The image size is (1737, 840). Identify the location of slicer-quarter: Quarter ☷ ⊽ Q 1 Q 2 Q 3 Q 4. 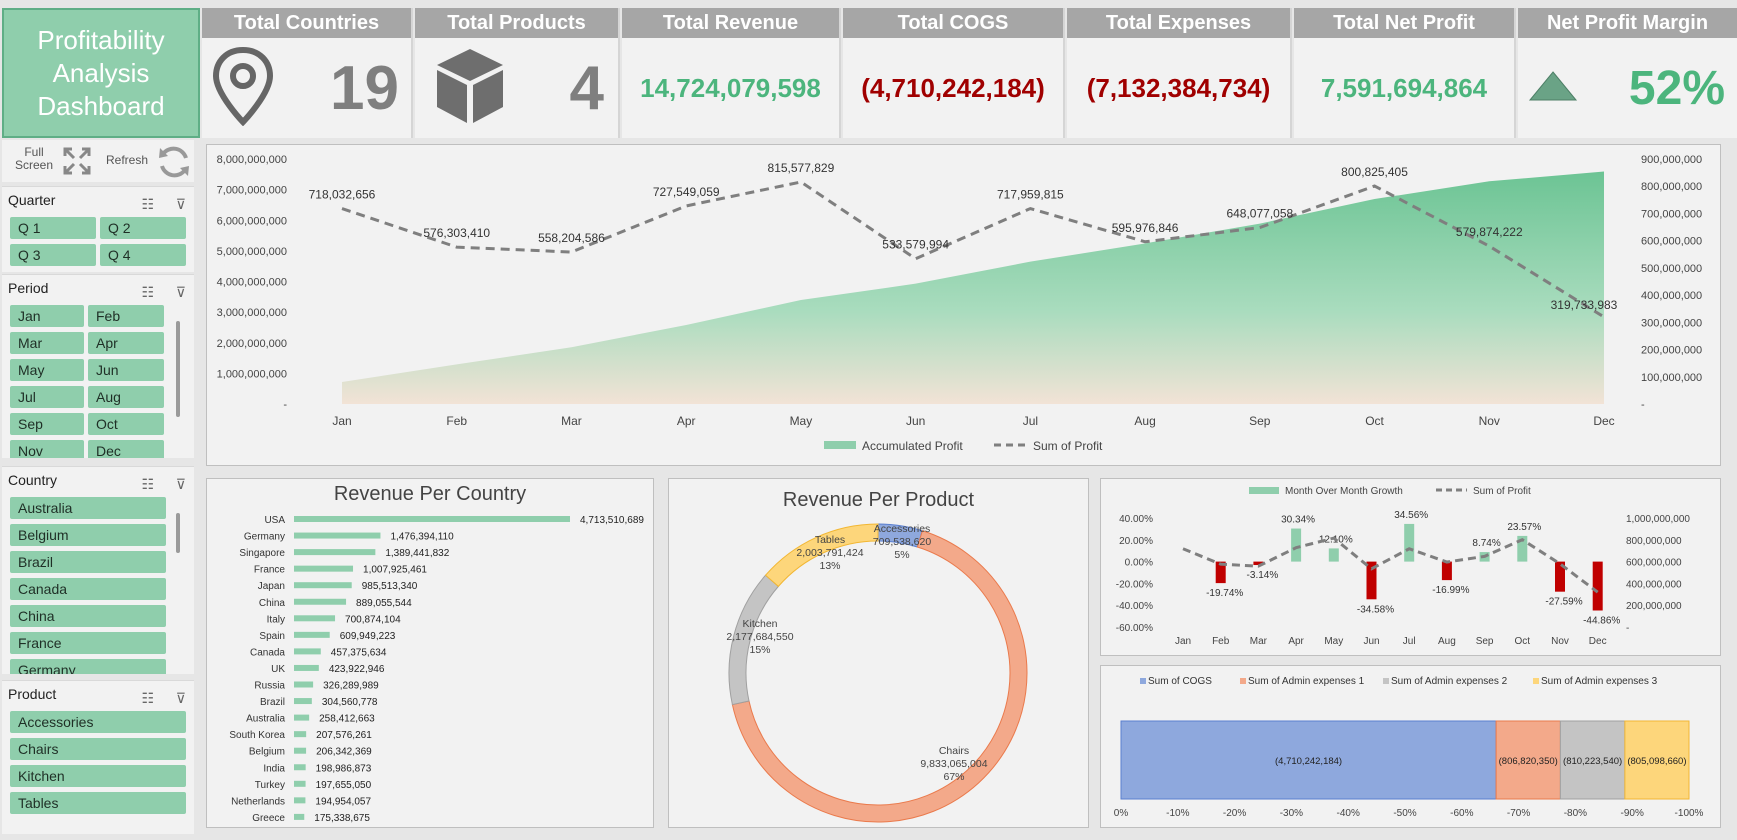
(98, 229).